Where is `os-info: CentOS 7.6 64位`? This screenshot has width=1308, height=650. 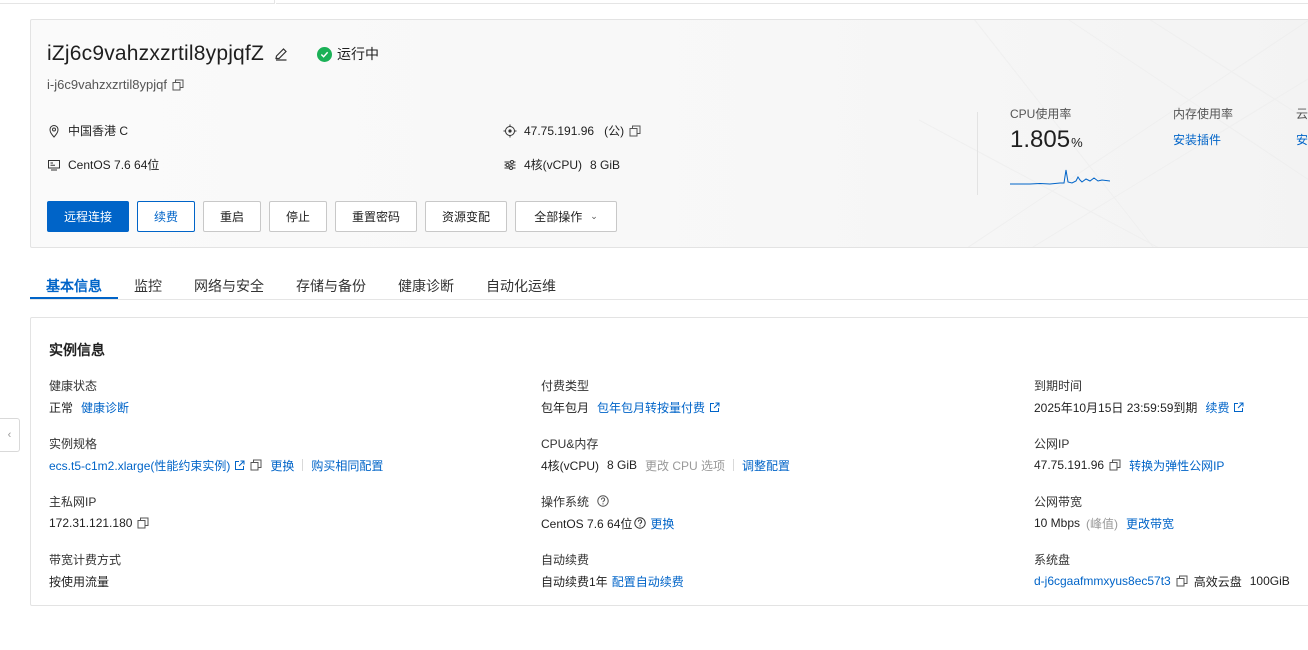 os-info: CentOS 7.6 64位 is located at coordinates (103, 164).